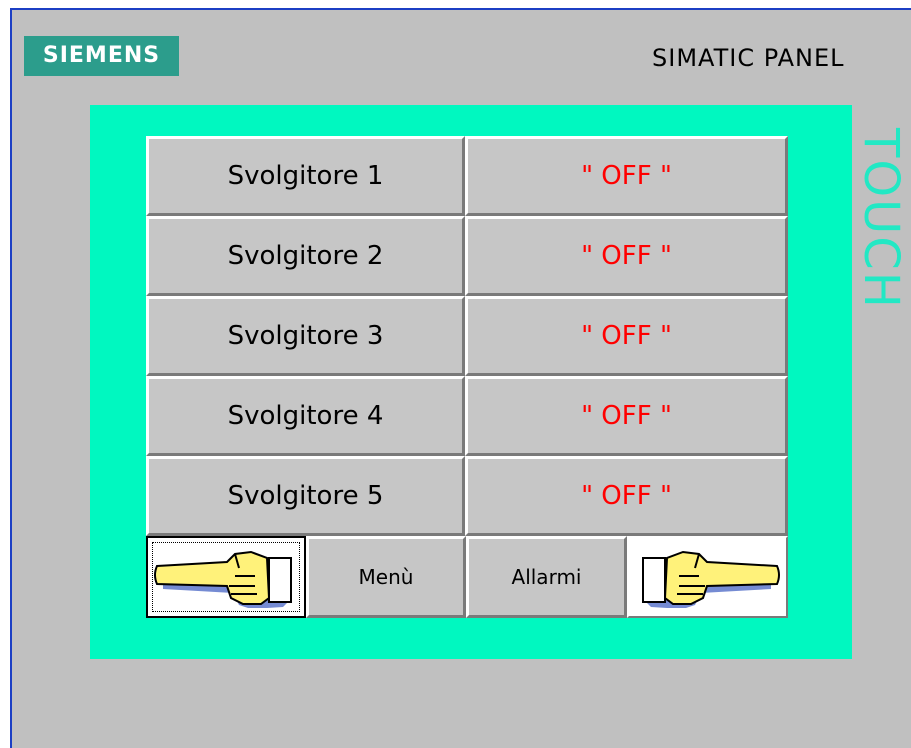  I want to click on unwinder-row-2: Svolgitore 2 " OFF ", so click(467, 256).